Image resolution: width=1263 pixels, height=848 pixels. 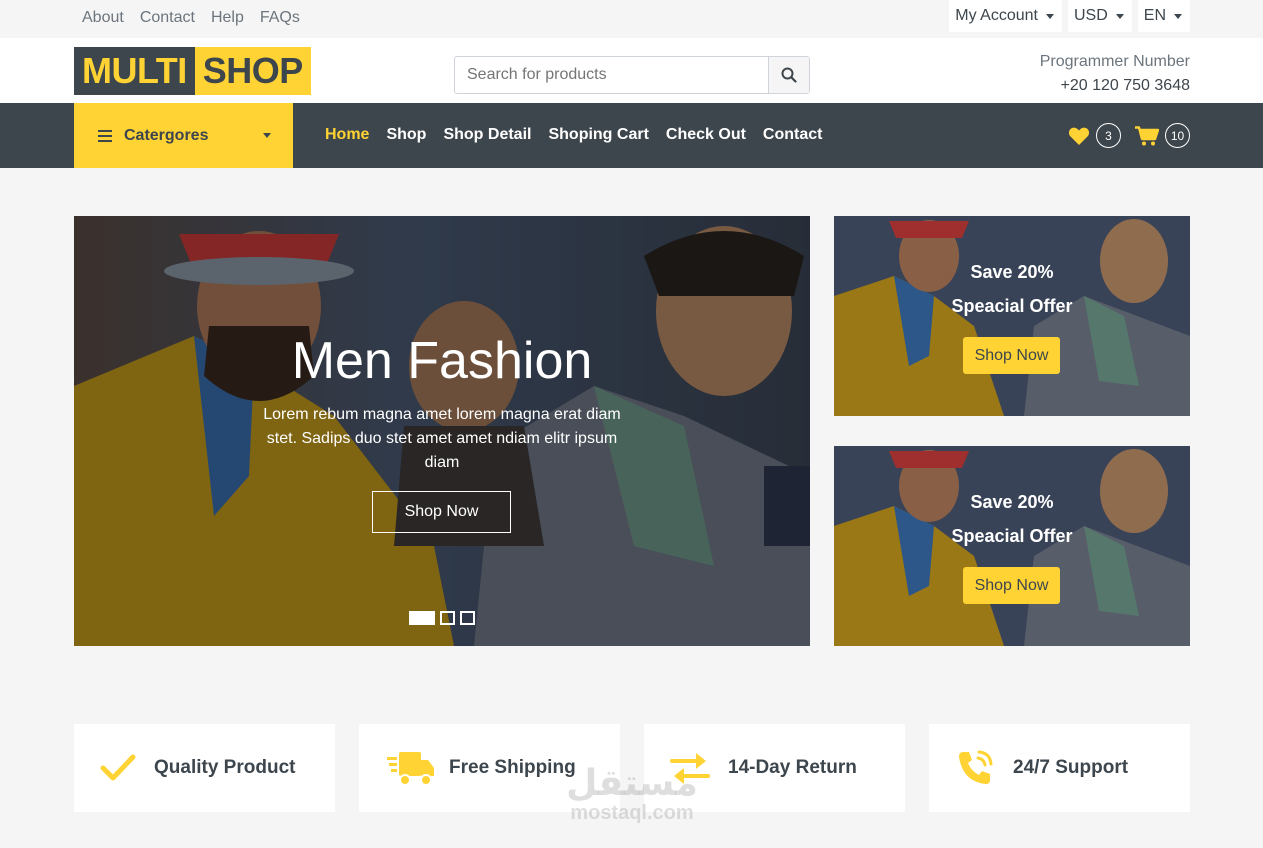 What do you see at coordinates (611, 75) in the screenshot?
I see `search-input` at bounding box center [611, 75].